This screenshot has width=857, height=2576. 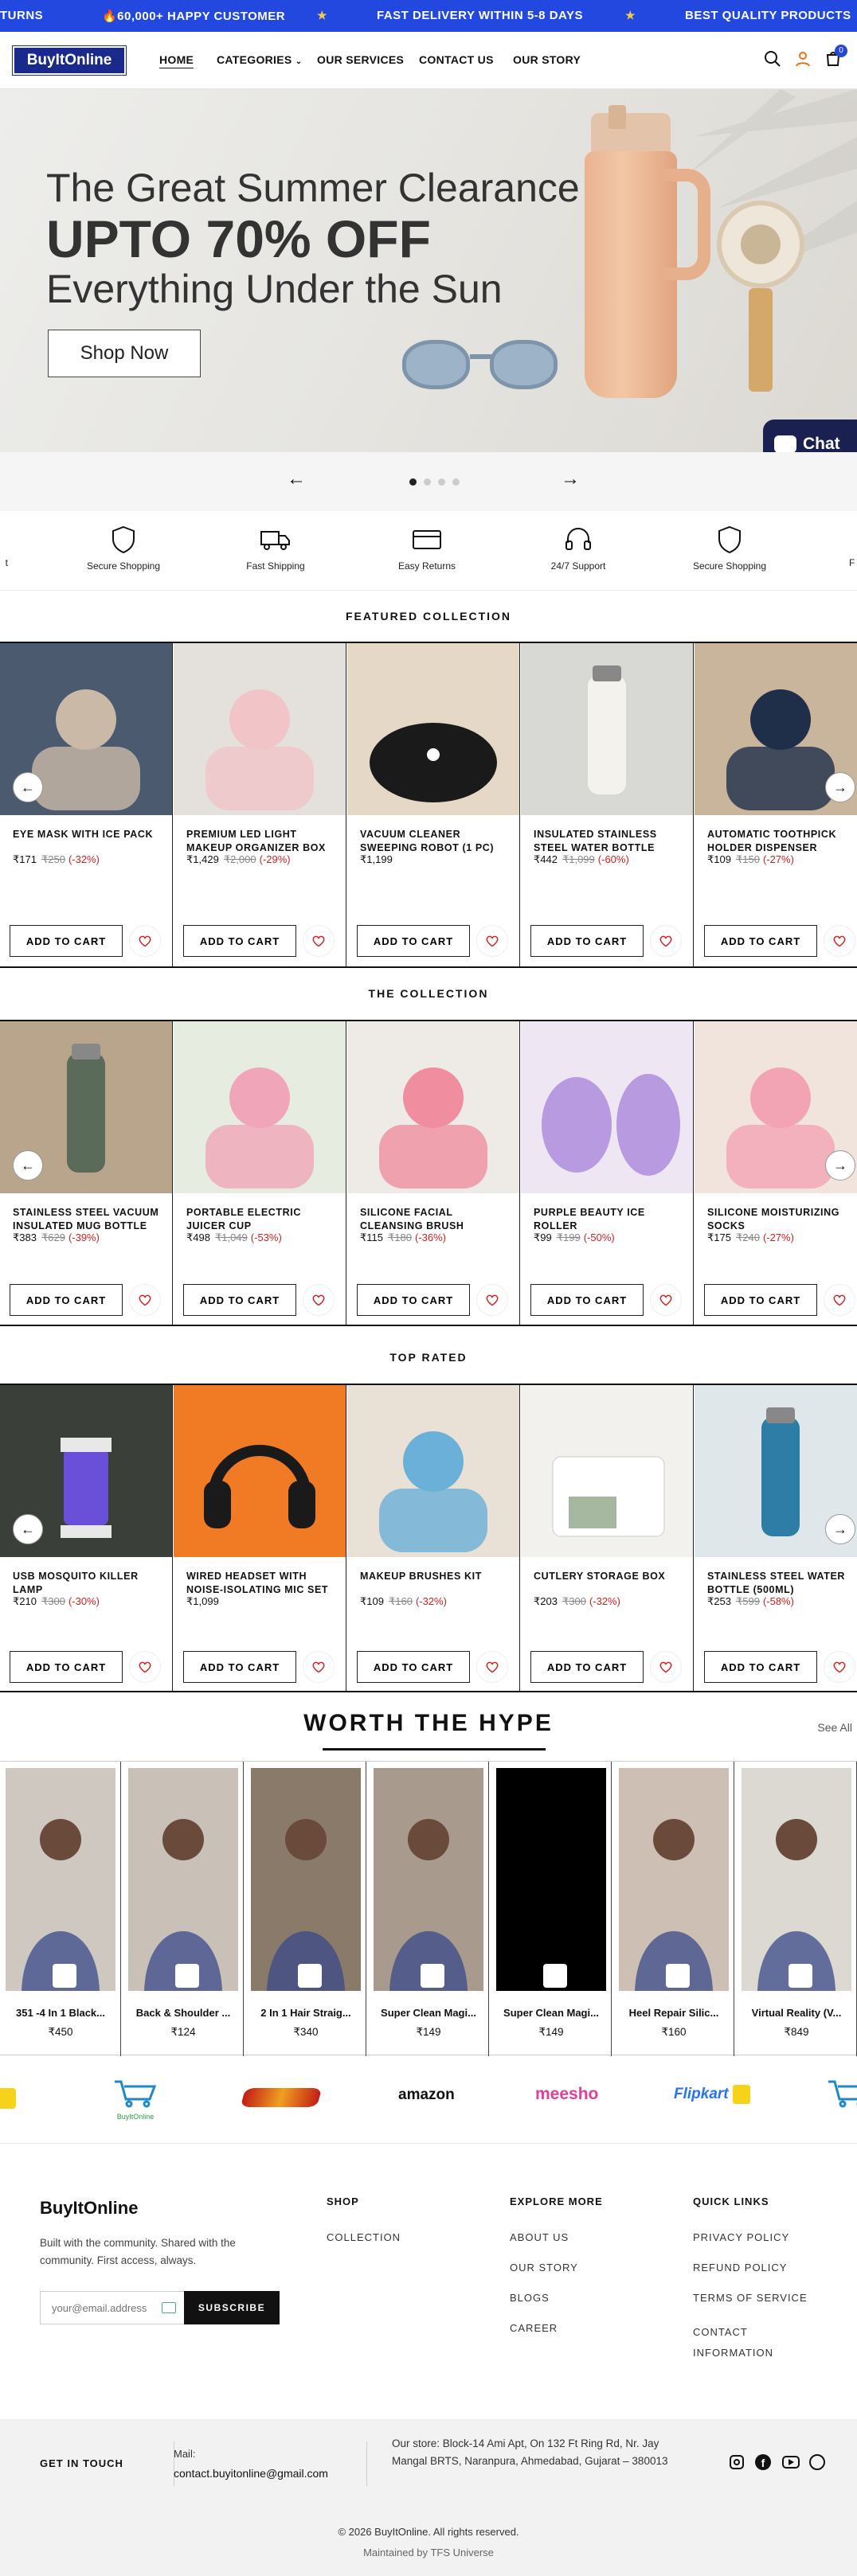 What do you see at coordinates (251, 2473) in the screenshot?
I see `contact-email-link: contact.buyitonline@gmail.com` at bounding box center [251, 2473].